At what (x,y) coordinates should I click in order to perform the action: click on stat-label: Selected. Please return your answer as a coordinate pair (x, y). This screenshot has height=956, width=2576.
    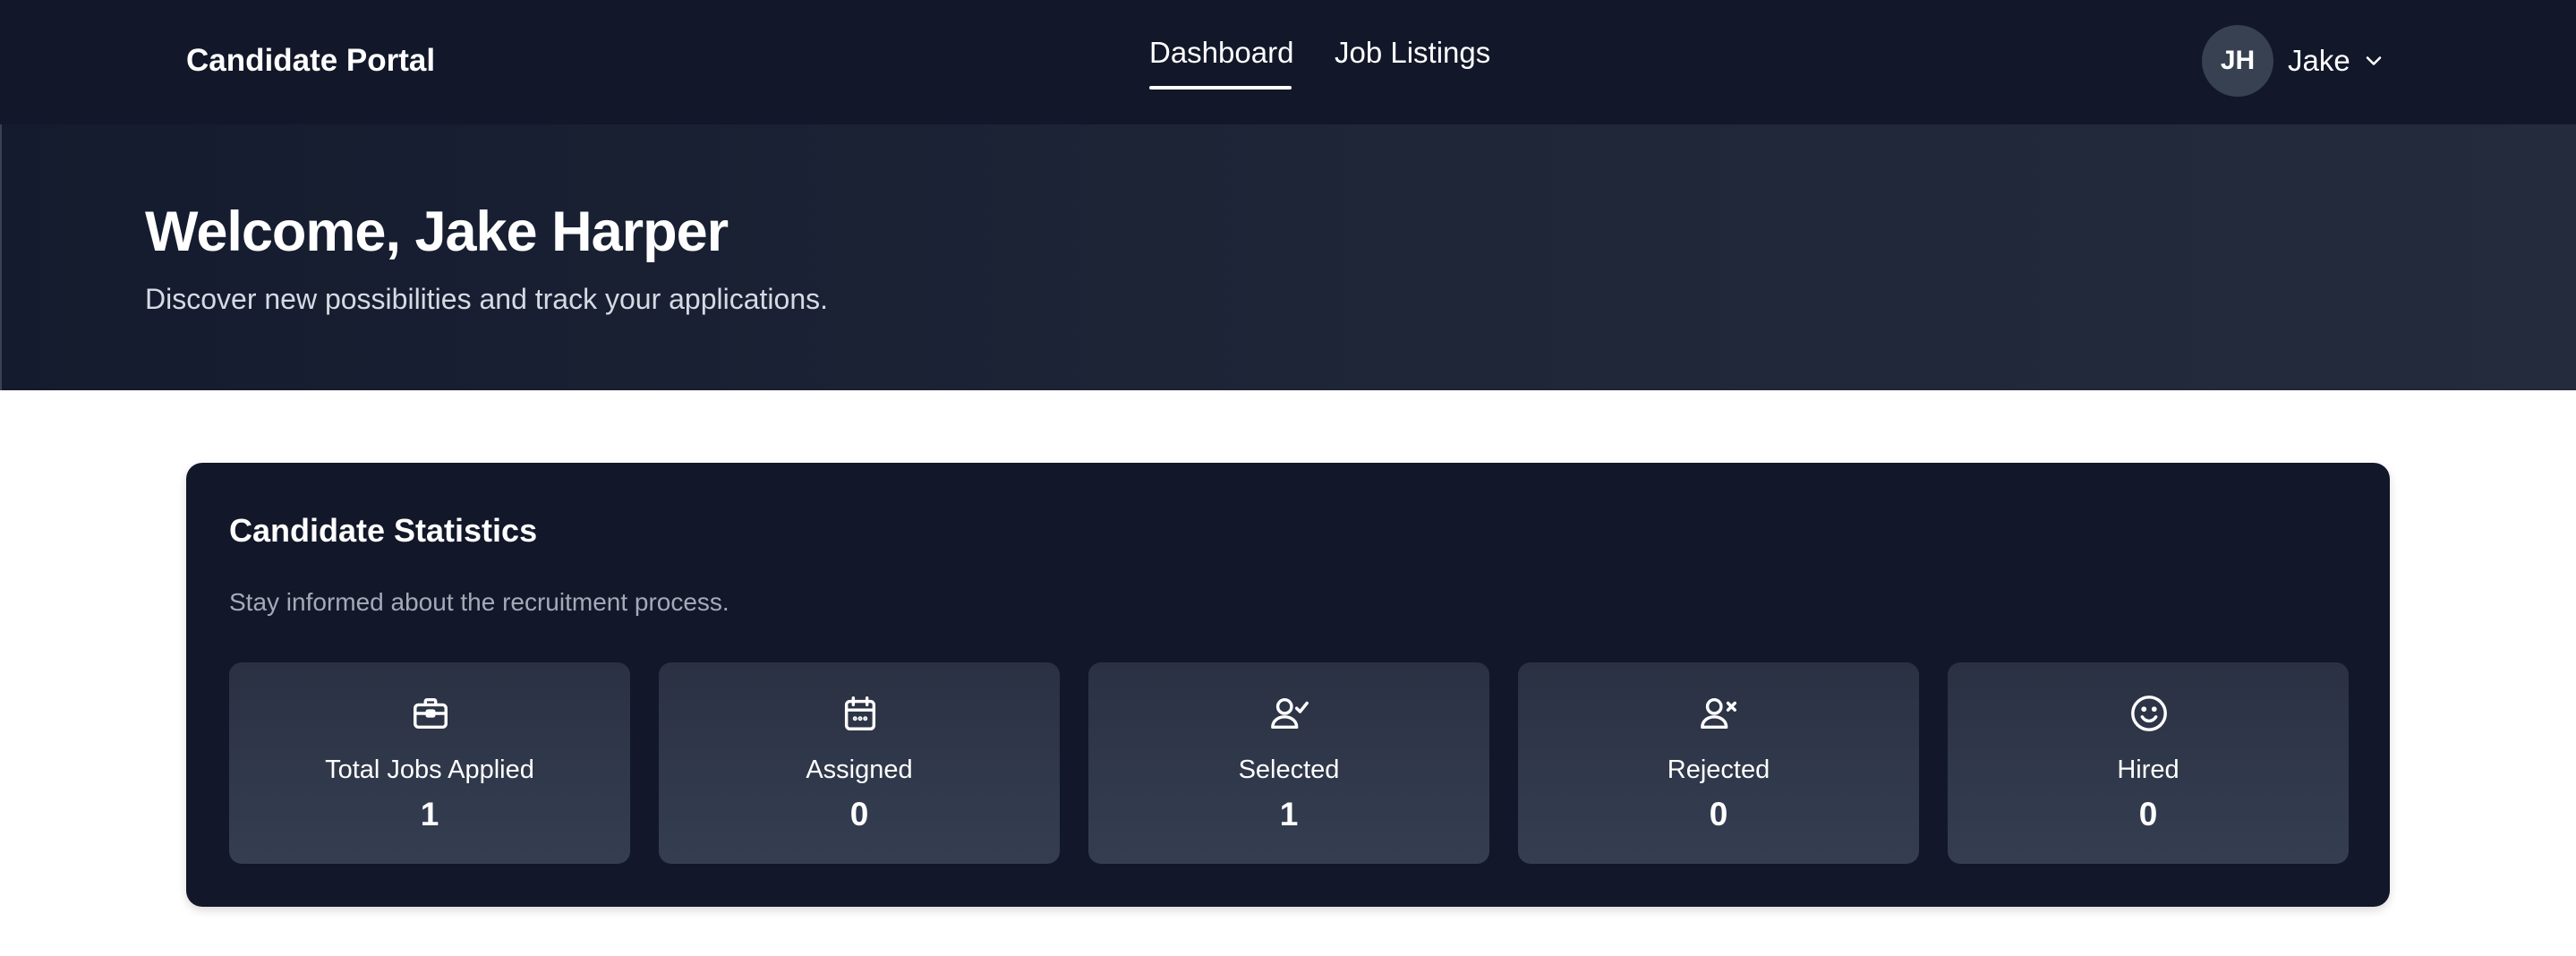
    Looking at the image, I should click on (1289, 769).